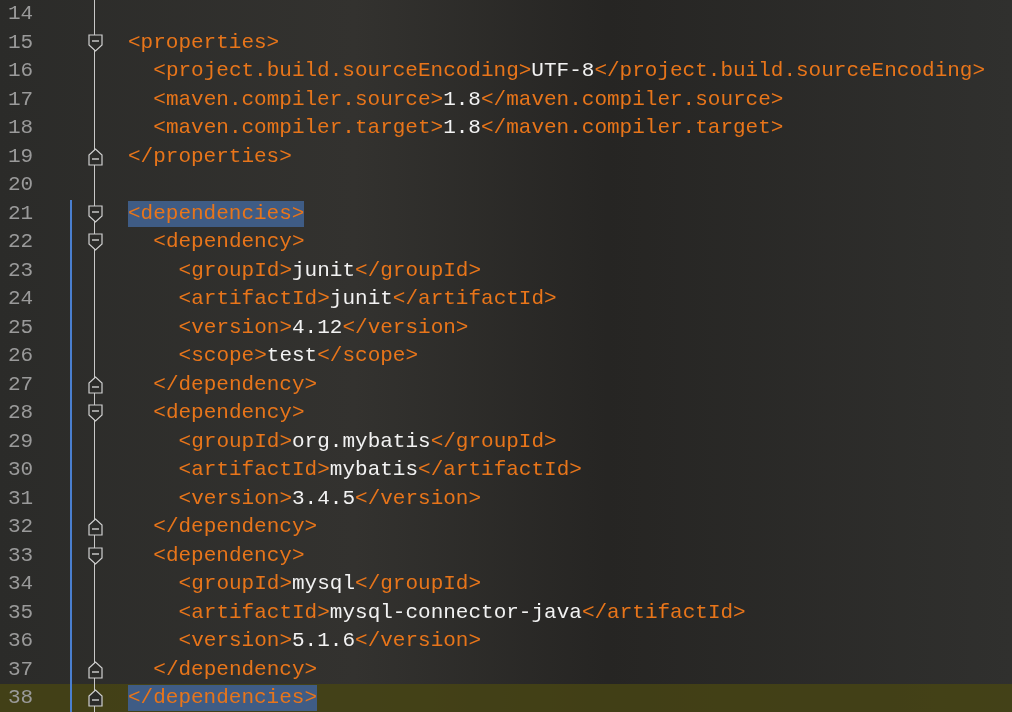 The width and height of the screenshot is (1012, 712). What do you see at coordinates (21, 99) in the screenshot?
I see `line-number: 17` at bounding box center [21, 99].